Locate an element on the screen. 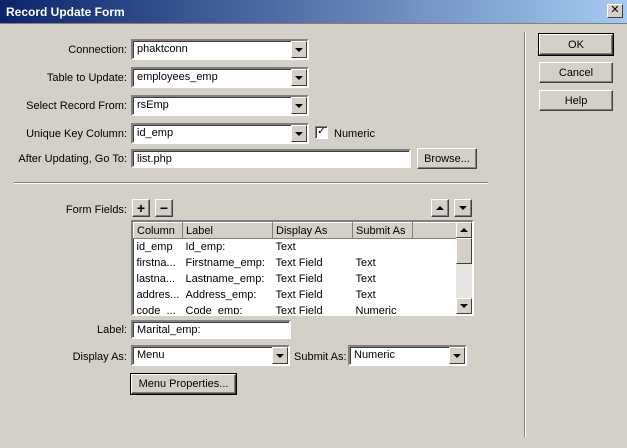 The image size is (627, 448). close-button: ✕ is located at coordinates (615, 11).